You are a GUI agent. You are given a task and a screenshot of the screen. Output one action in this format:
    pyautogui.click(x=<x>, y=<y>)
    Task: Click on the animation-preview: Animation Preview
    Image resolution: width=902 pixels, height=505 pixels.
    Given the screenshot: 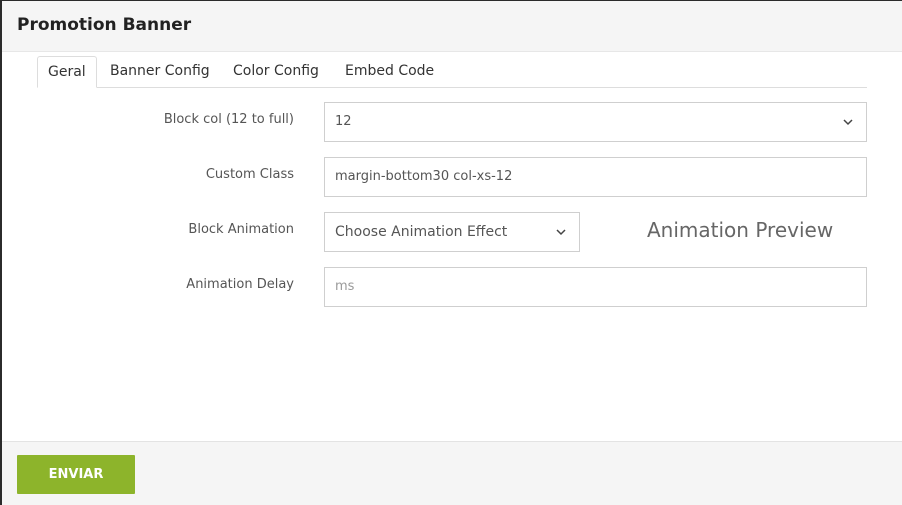 What is the action you would take?
    pyautogui.click(x=740, y=230)
    